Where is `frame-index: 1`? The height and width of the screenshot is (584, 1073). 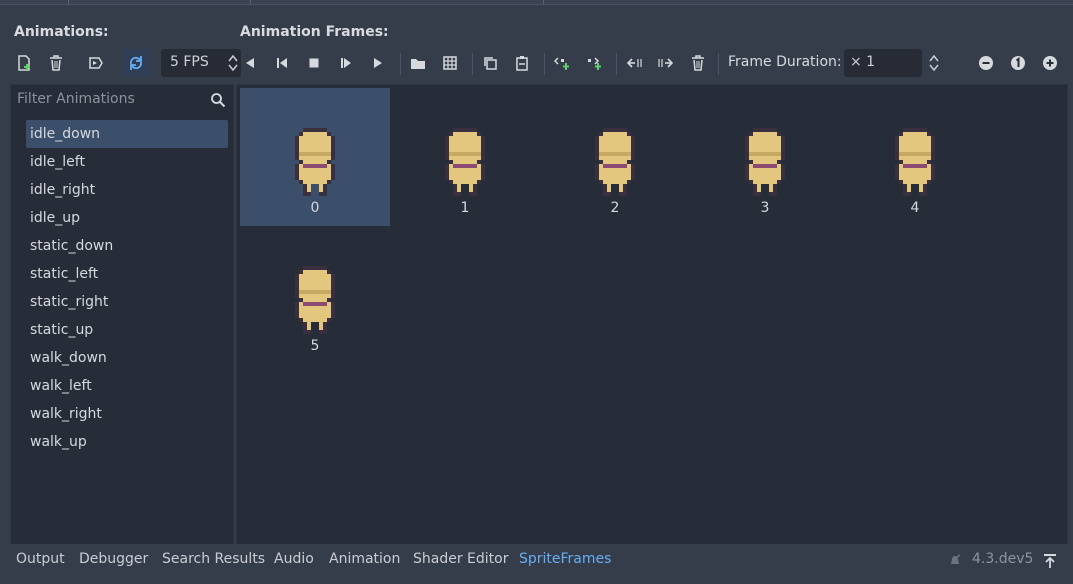 frame-index: 1 is located at coordinates (465, 208).